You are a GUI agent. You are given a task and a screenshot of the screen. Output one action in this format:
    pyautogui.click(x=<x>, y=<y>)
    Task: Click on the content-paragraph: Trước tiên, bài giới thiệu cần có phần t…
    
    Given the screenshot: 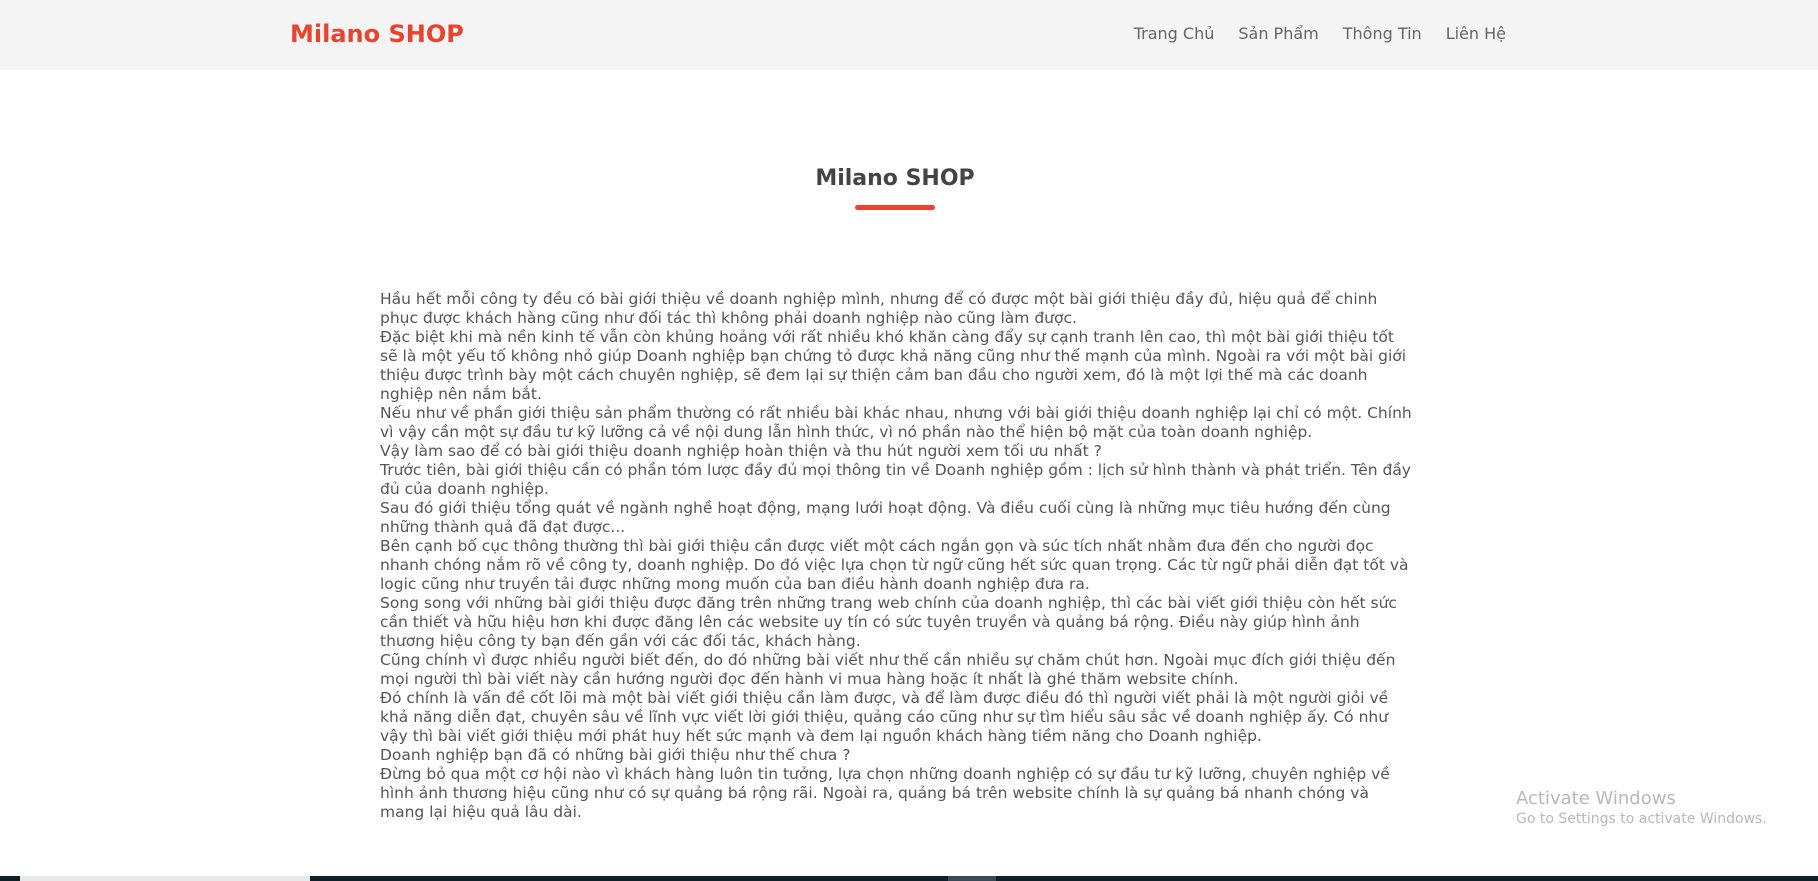 What is the action you would take?
    pyautogui.click(x=895, y=479)
    